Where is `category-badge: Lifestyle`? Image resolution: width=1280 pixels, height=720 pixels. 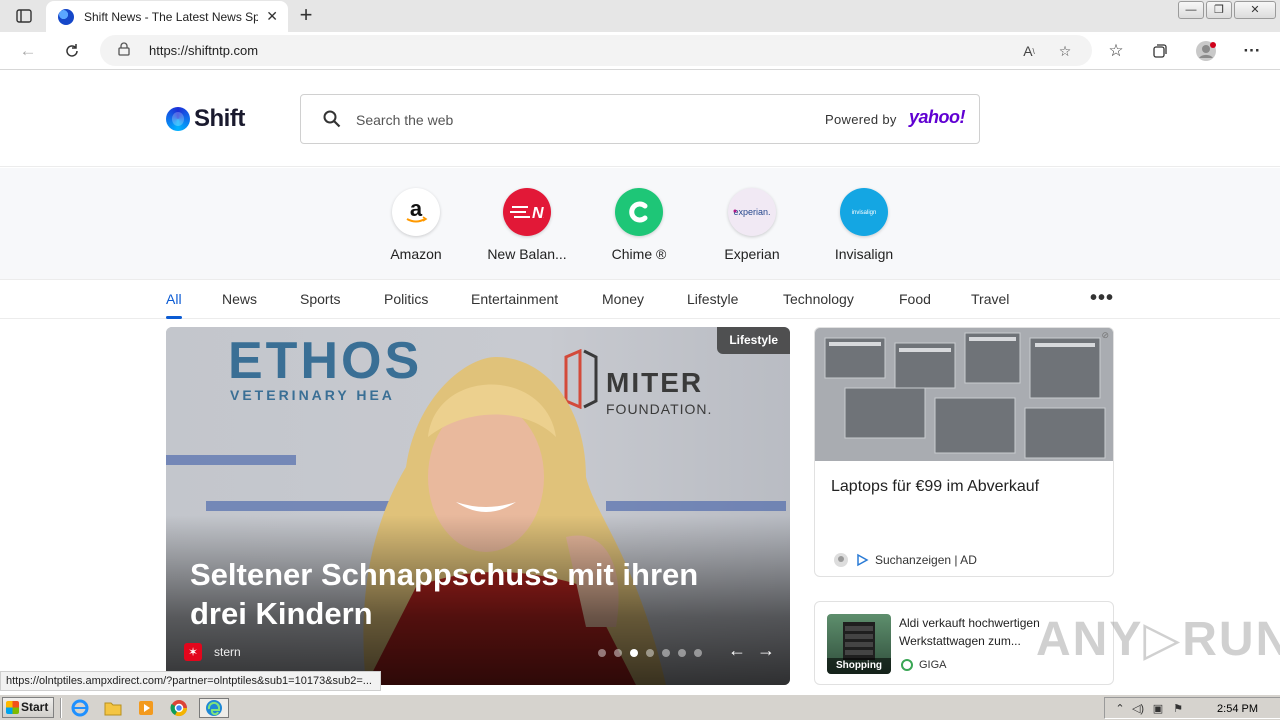
category-badge: Lifestyle is located at coordinates (753, 340).